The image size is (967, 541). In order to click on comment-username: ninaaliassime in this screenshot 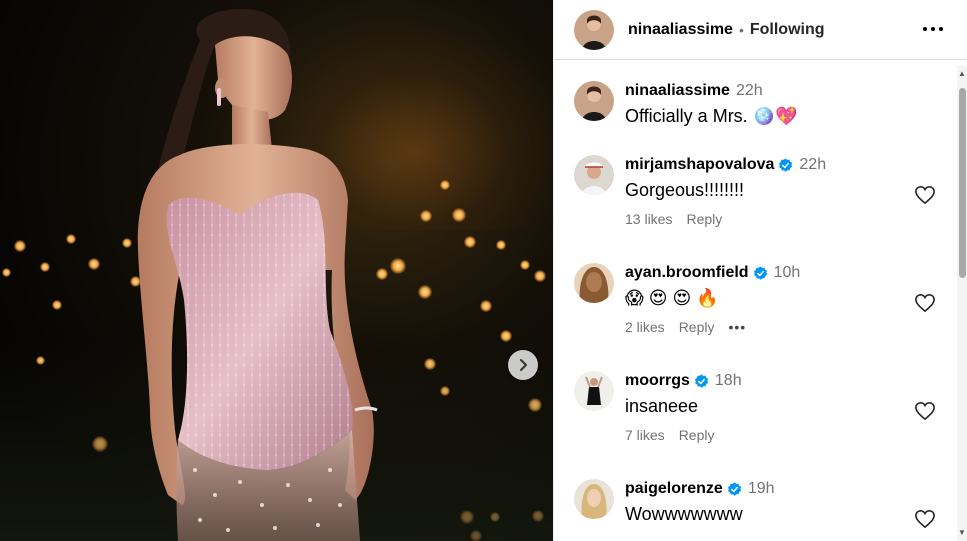, I will do `click(677, 91)`.